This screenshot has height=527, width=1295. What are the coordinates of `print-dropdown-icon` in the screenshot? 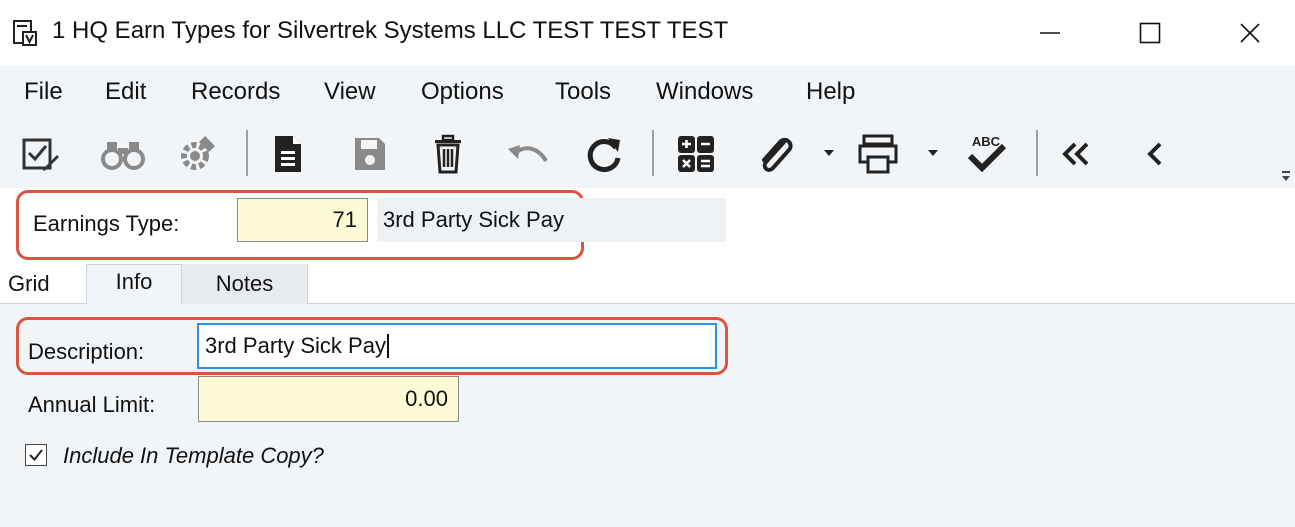 It's located at (933, 153).